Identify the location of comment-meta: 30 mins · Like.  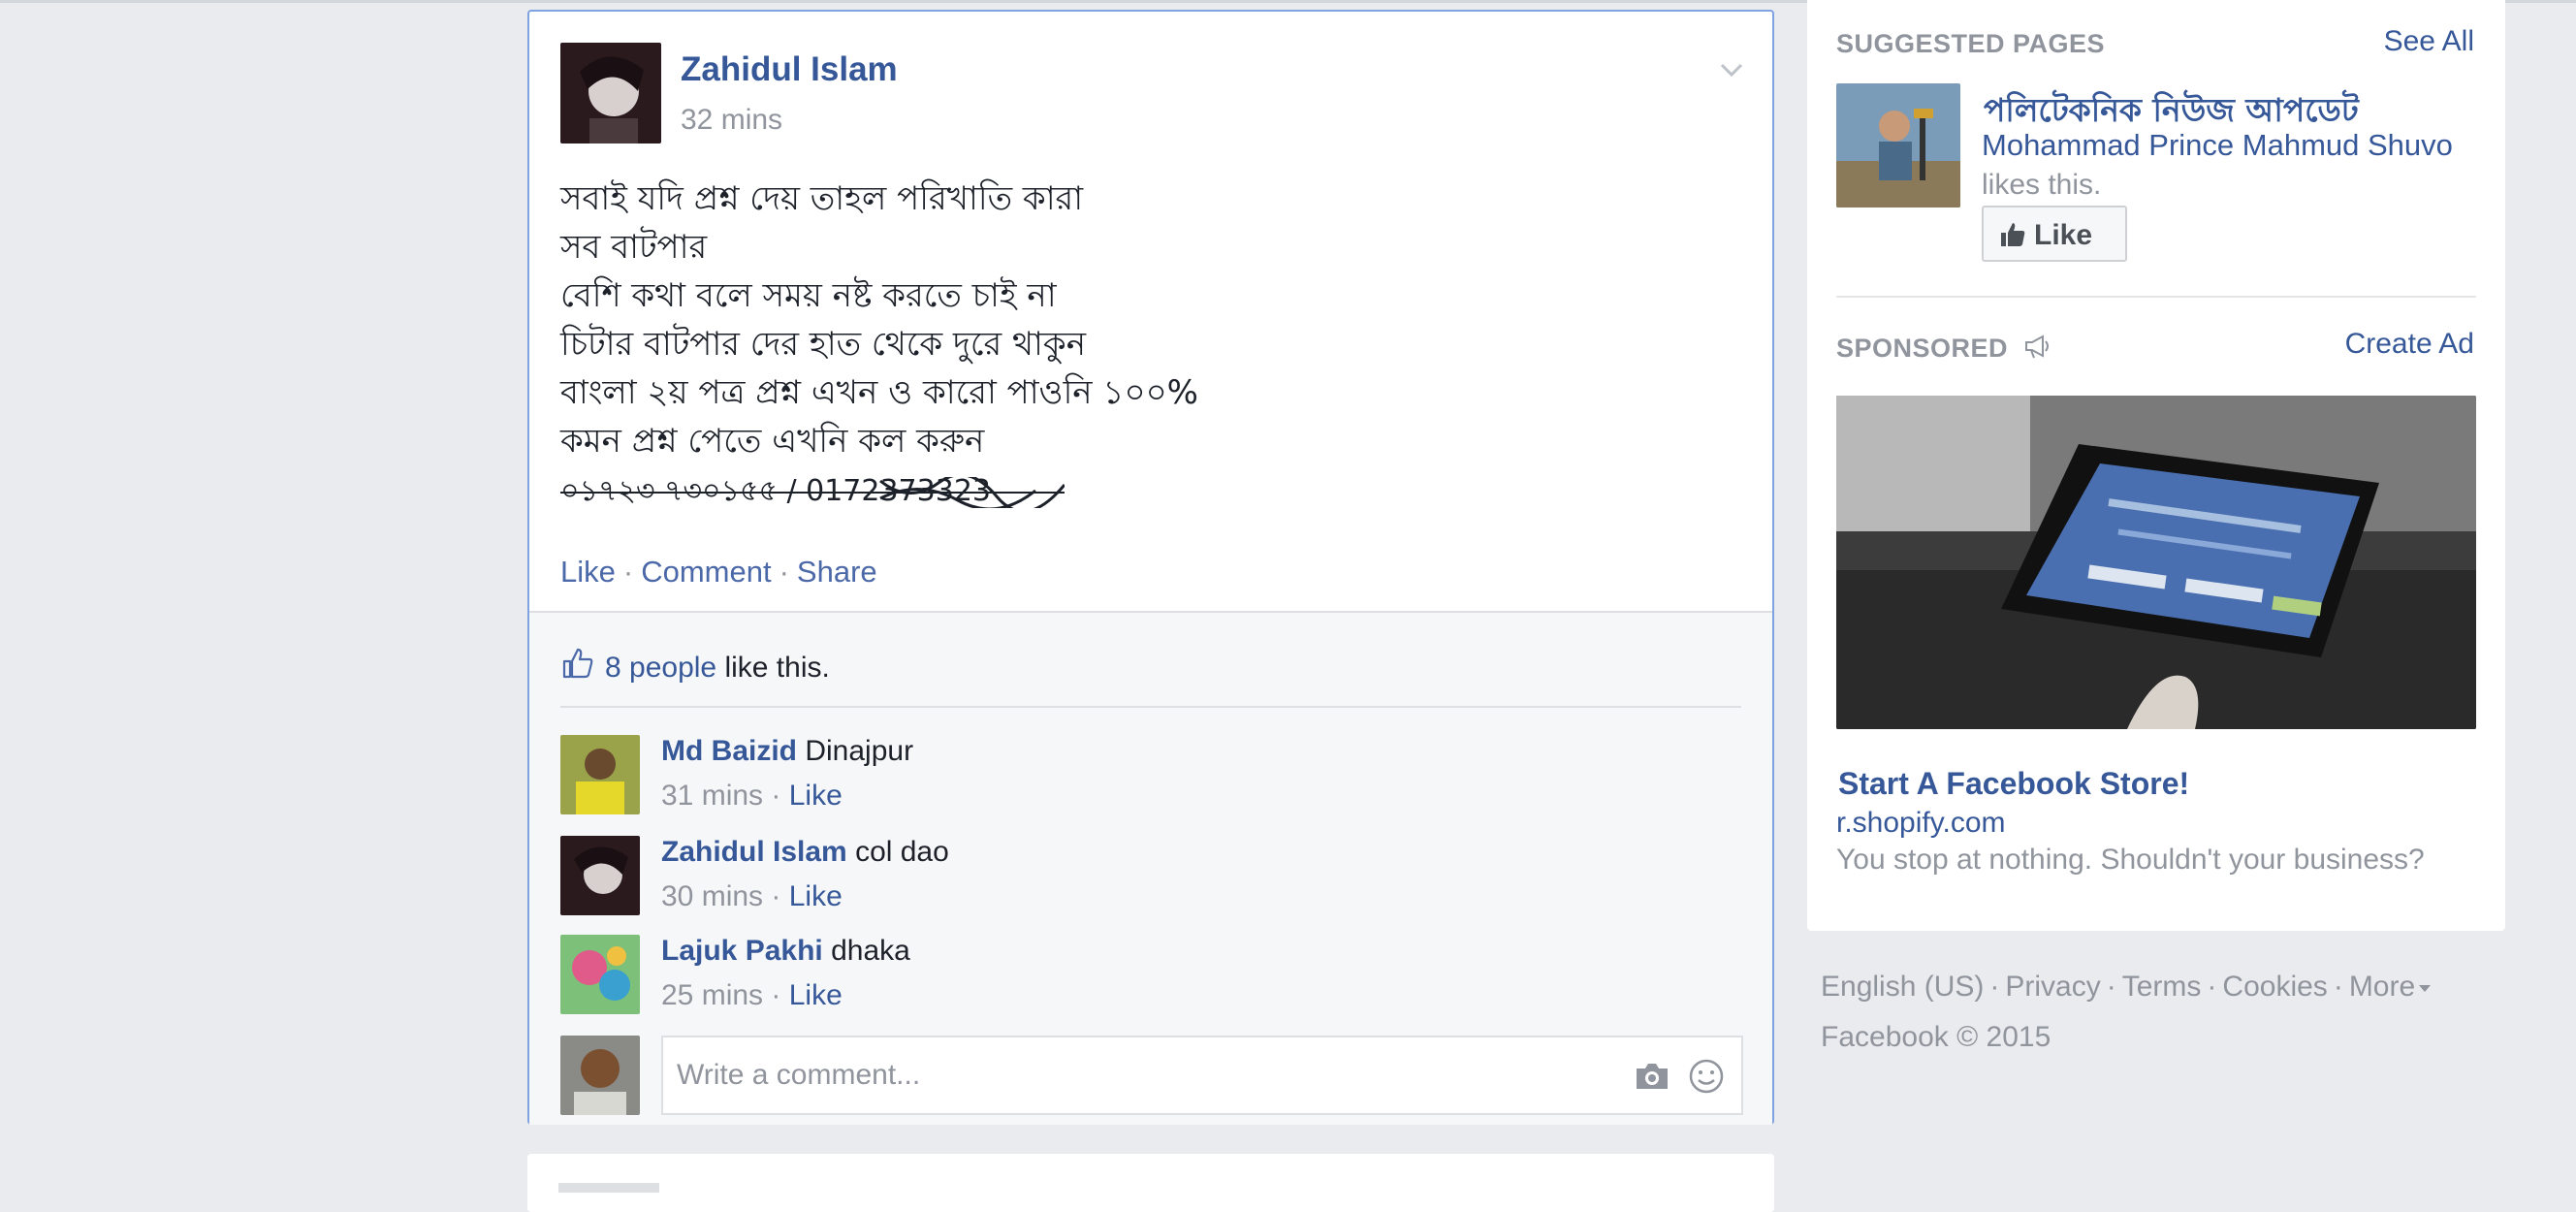
(752, 896).